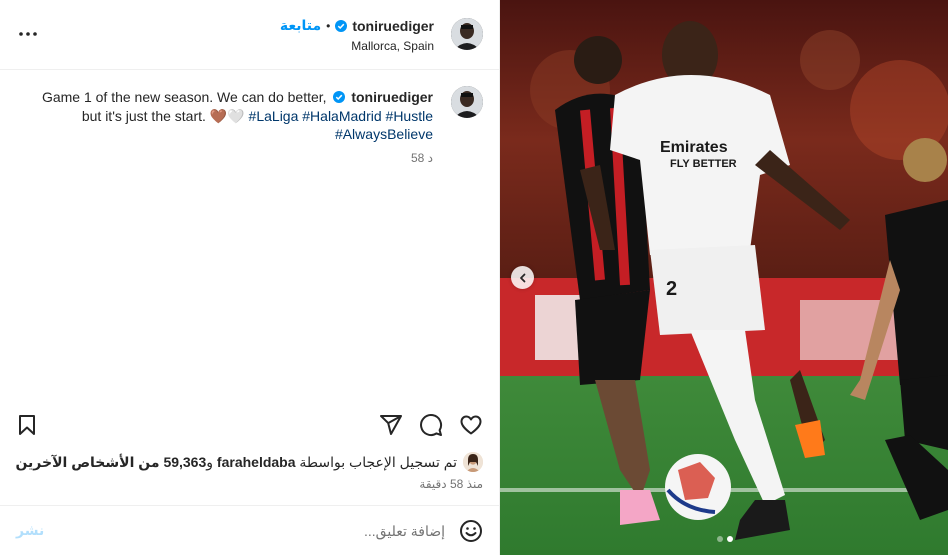 Image resolution: width=948 pixels, height=555 pixels. Describe the element at coordinates (694, 147) in the screenshot. I see `svg-text: Emirates` at that location.